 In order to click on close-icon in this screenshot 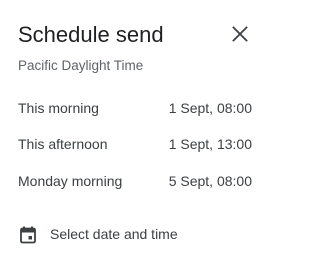, I will do `click(240, 34)`.